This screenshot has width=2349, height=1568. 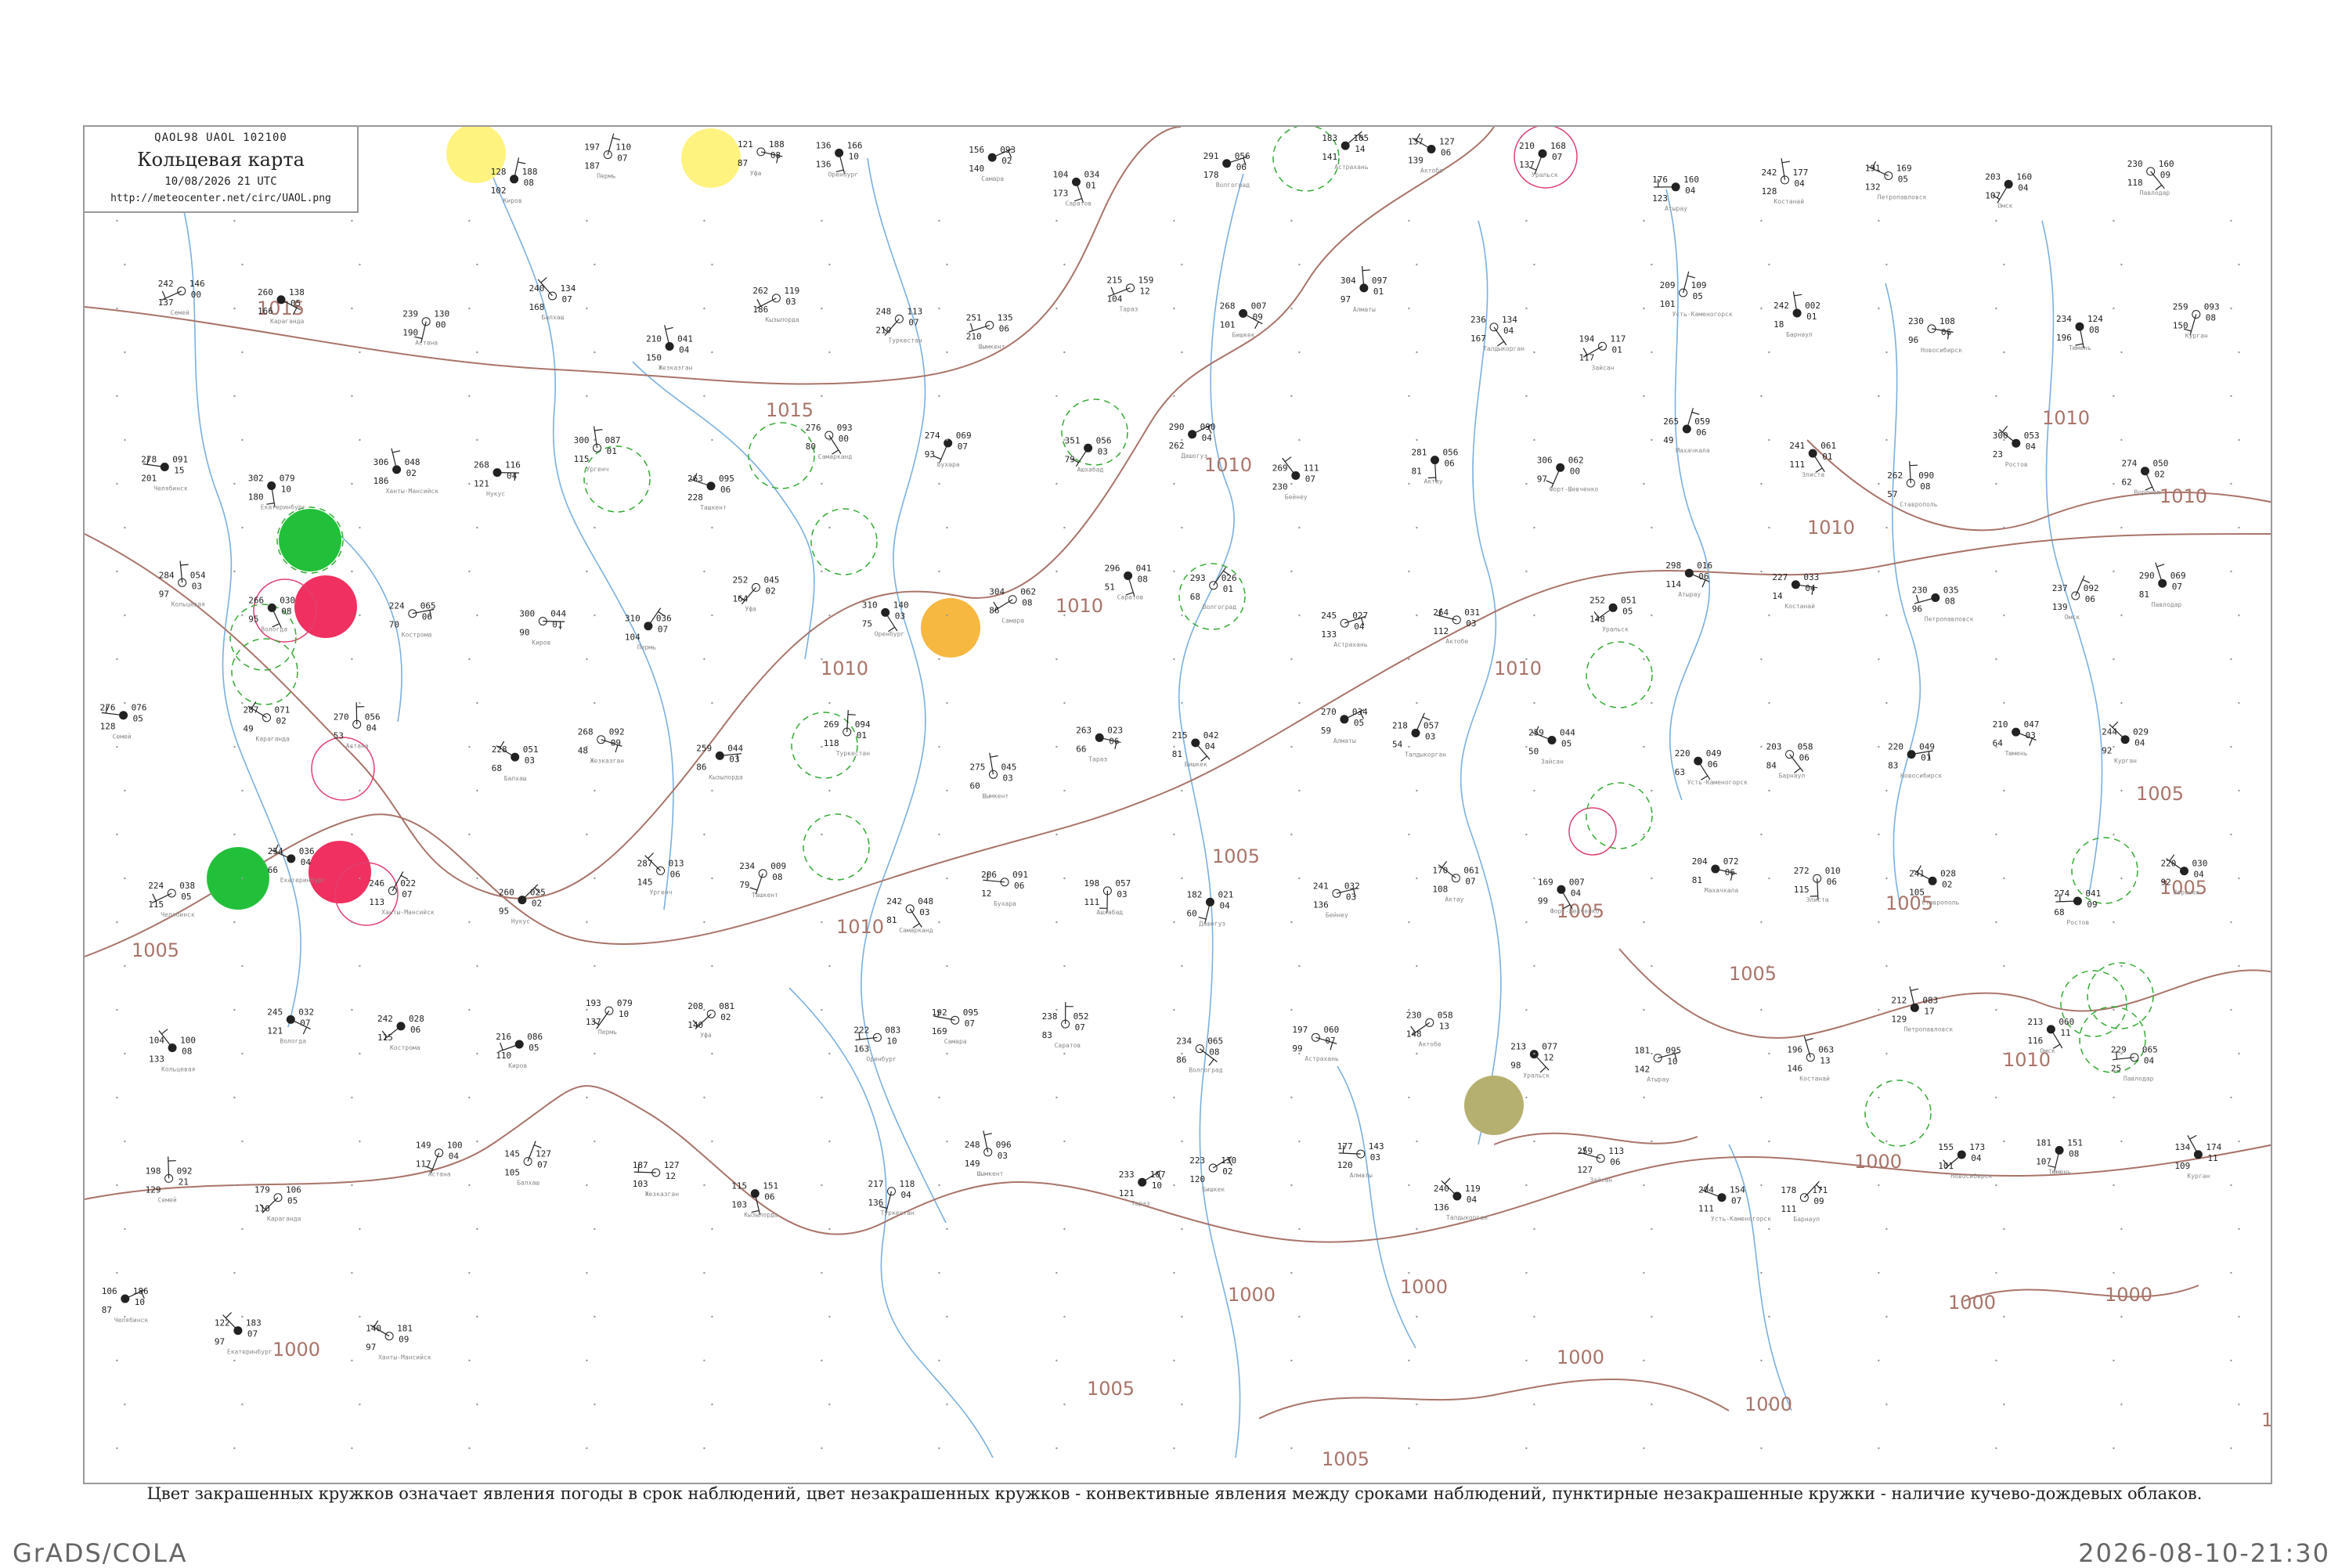 What do you see at coordinates (408, 912) in the screenshot?
I see `station-name: Ханты-Мансийск` at bounding box center [408, 912].